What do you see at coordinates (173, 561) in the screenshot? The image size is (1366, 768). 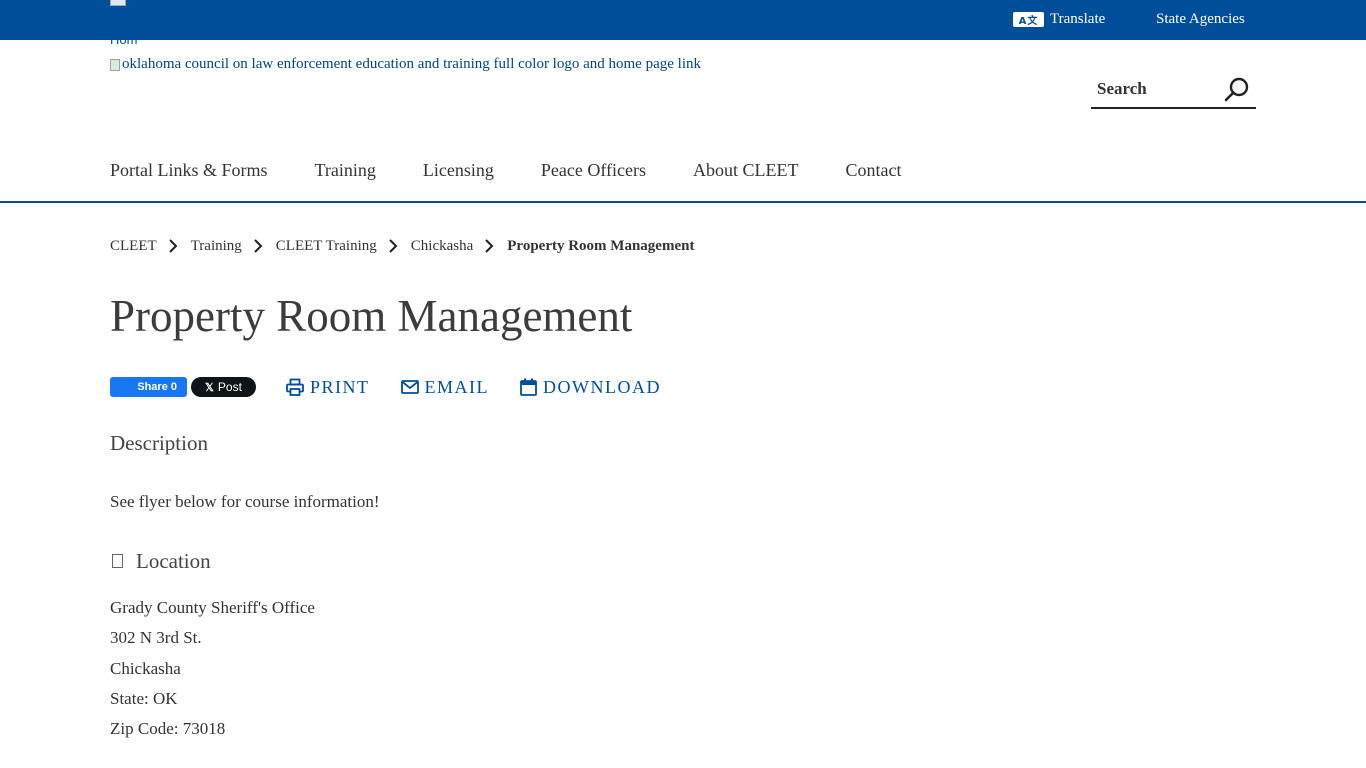 I see `location-heading-label: Location` at bounding box center [173, 561].